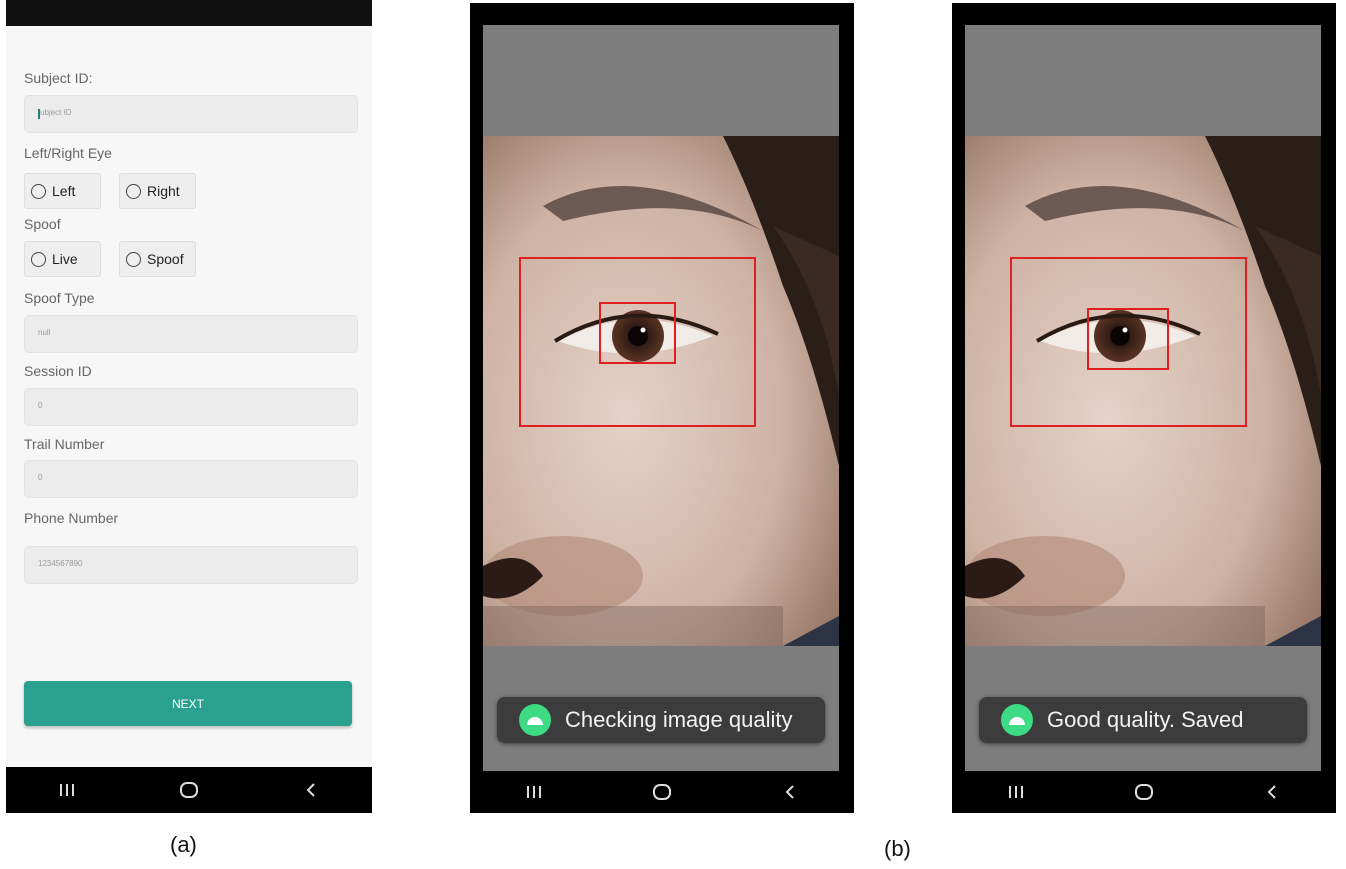 This screenshot has width=1346, height=869. What do you see at coordinates (60, 563) in the screenshot?
I see `phone-number-value: 1234567890` at bounding box center [60, 563].